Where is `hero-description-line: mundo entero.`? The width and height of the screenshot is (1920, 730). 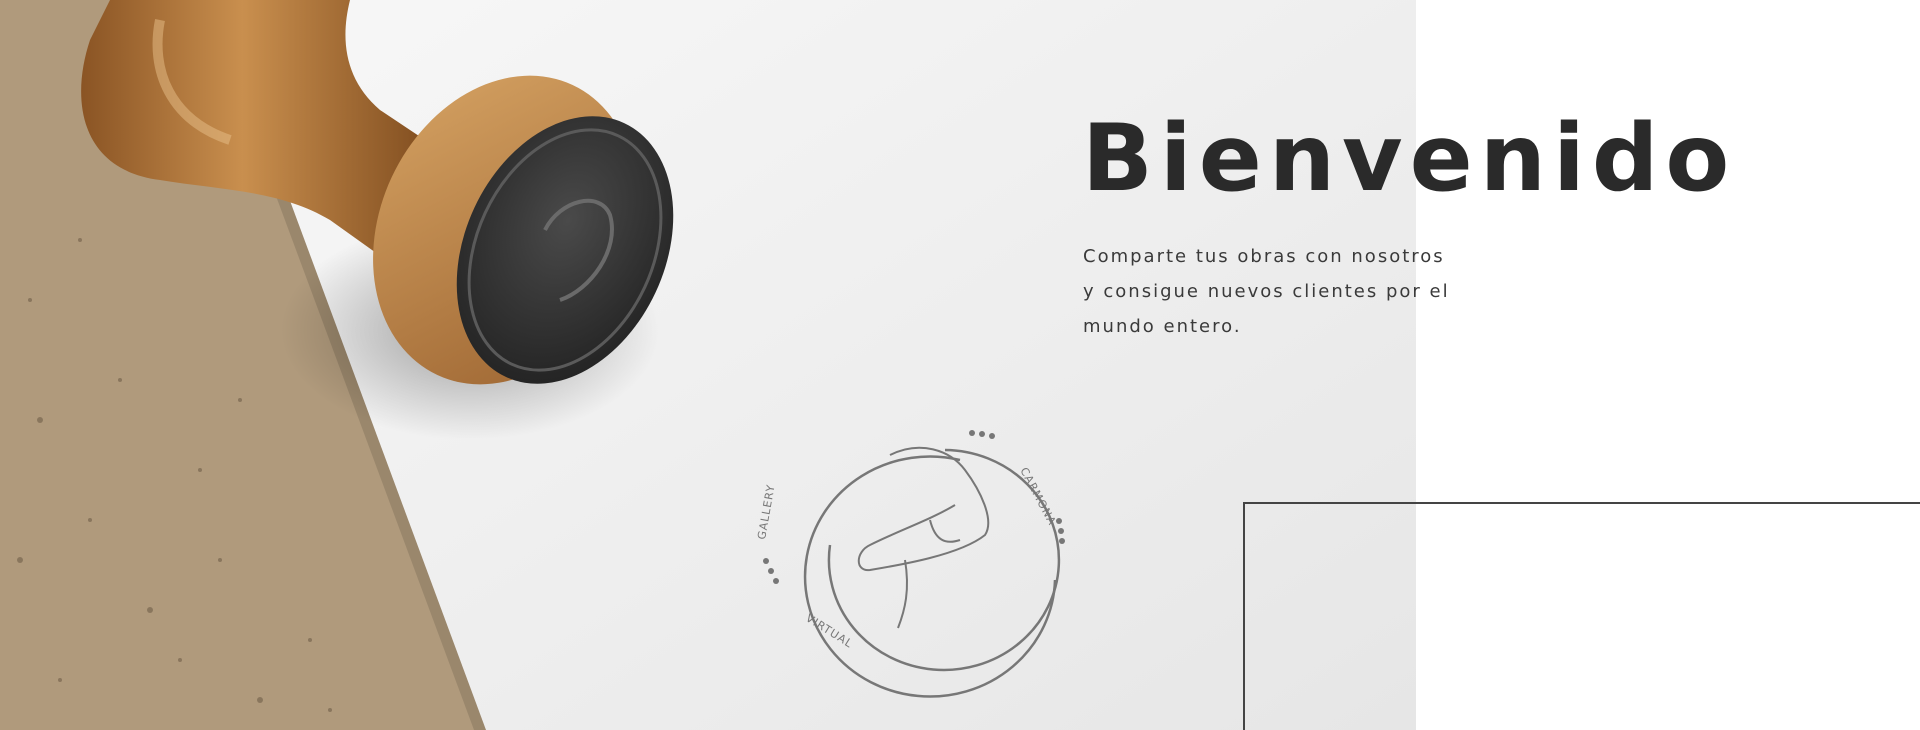
hero-description-line: mundo entero. is located at coordinates (1162, 326).